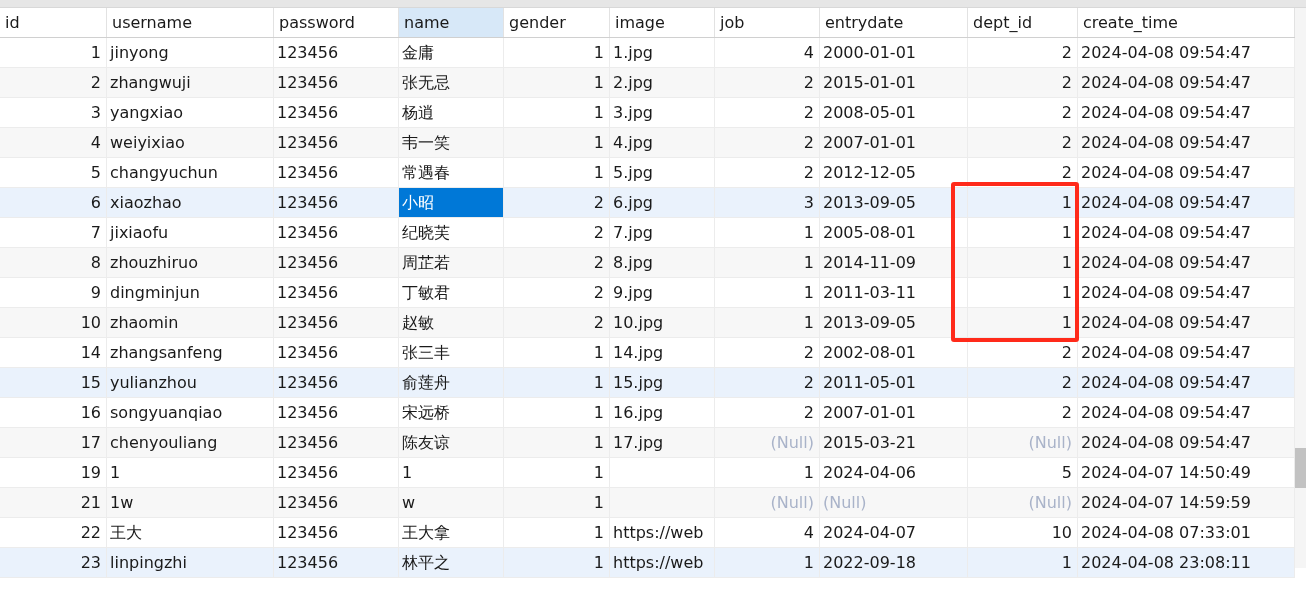  I want to click on table-cell-text: 赵敏, so click(418, 322).